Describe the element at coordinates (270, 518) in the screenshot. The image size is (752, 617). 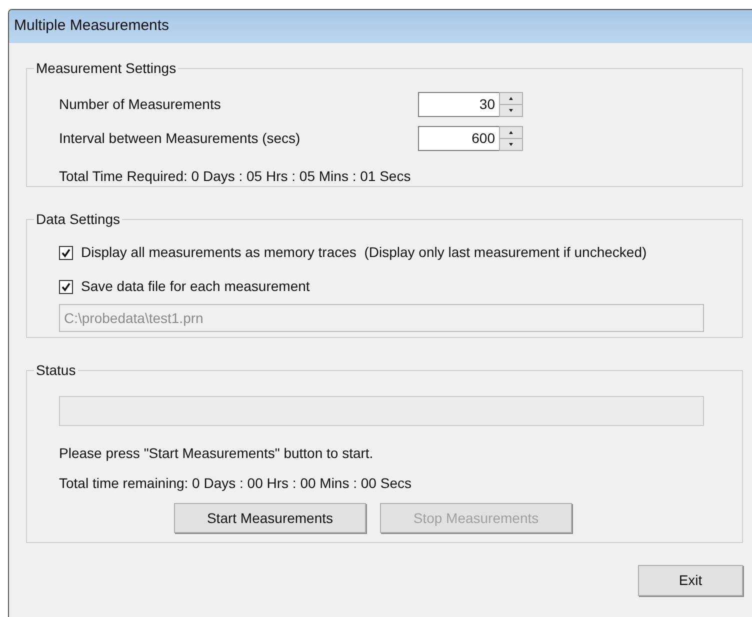
I see `start-button: Start Measurements` at that location.